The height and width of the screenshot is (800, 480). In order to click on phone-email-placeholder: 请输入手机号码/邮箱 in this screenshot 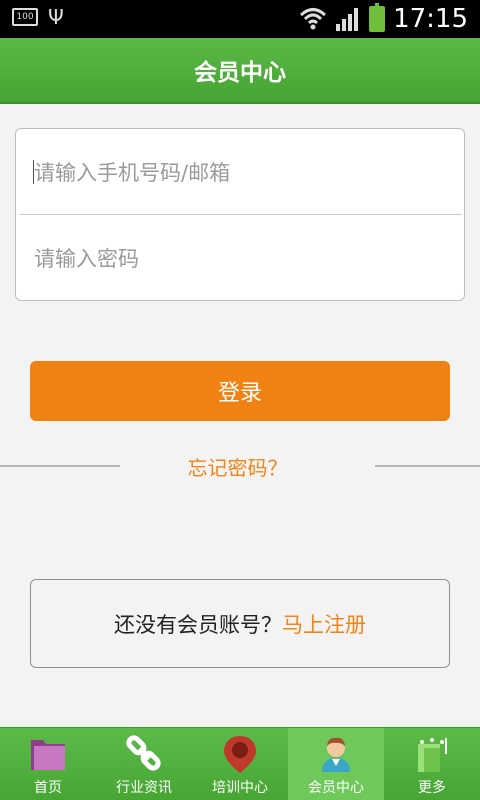, I will do `click(132, 173)`.